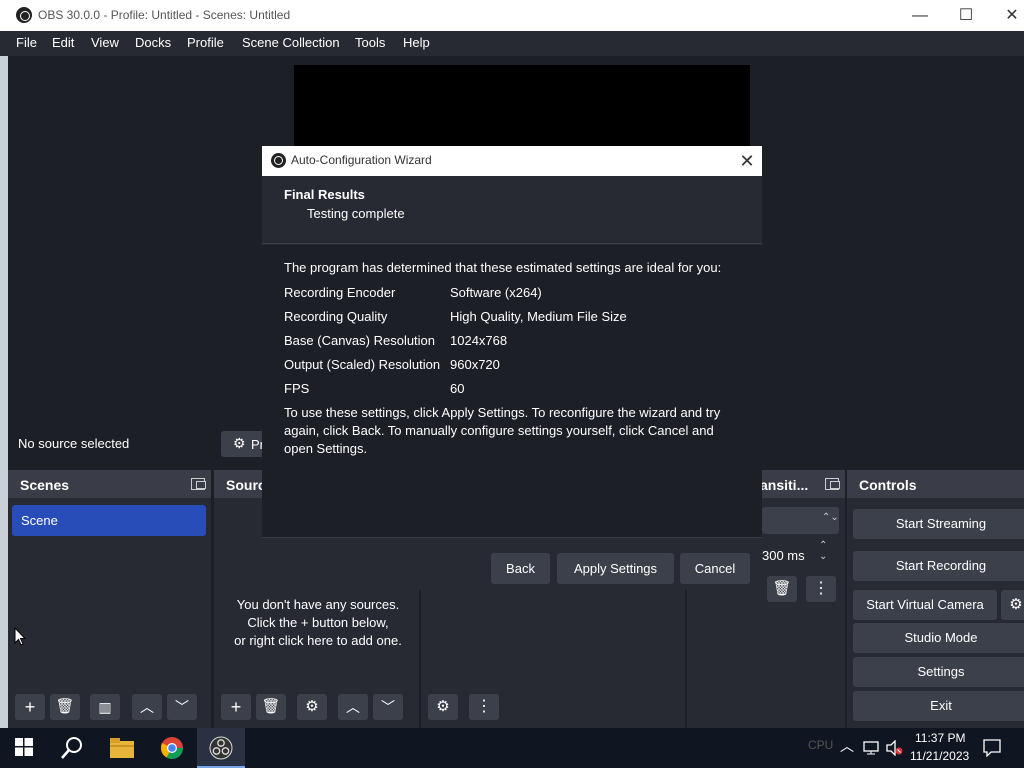 This screenshot has height=768, width=1024. I want to click on setting-label: Recording Quality, so click(336, 316).